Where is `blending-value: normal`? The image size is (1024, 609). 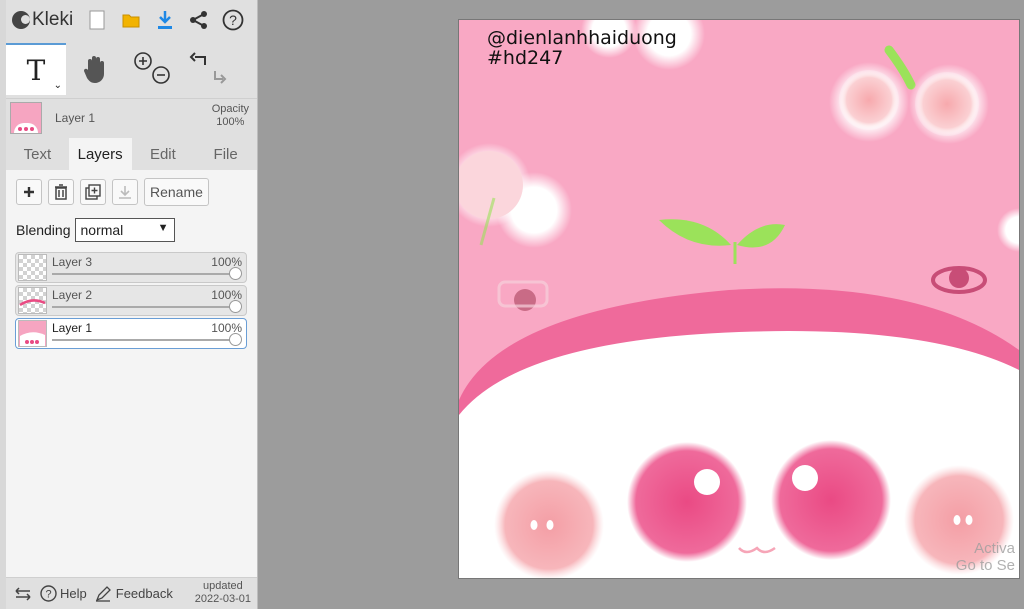 blending-value: normal is located at coordinates (102, 230).